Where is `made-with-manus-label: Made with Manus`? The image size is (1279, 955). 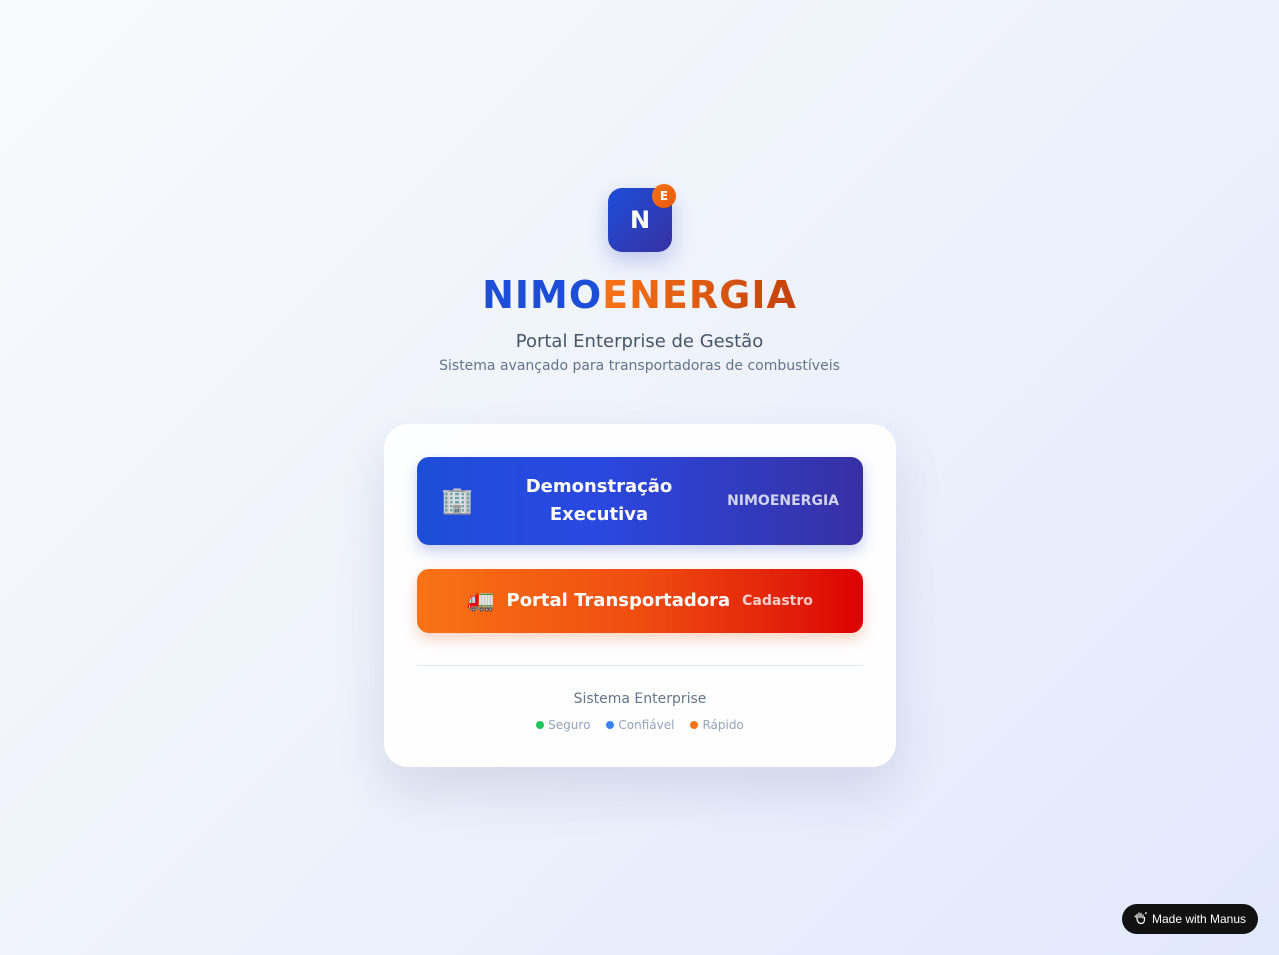
made-with-manus-label: Made with Manus is located at coordinates (1199, 919).